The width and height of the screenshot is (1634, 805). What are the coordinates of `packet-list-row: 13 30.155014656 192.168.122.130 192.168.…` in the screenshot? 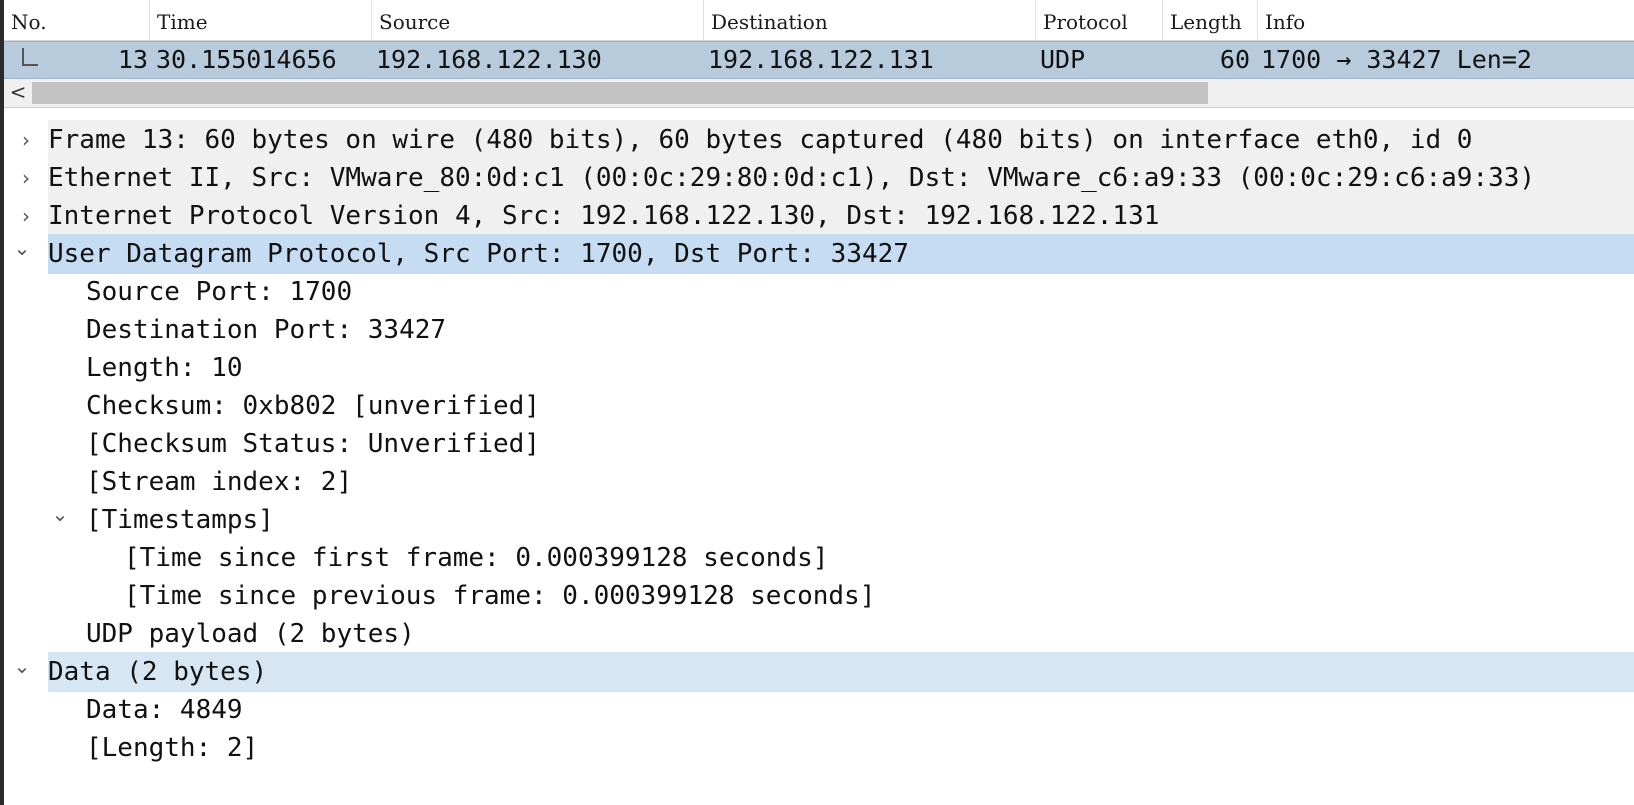 It's located at (819, 60).